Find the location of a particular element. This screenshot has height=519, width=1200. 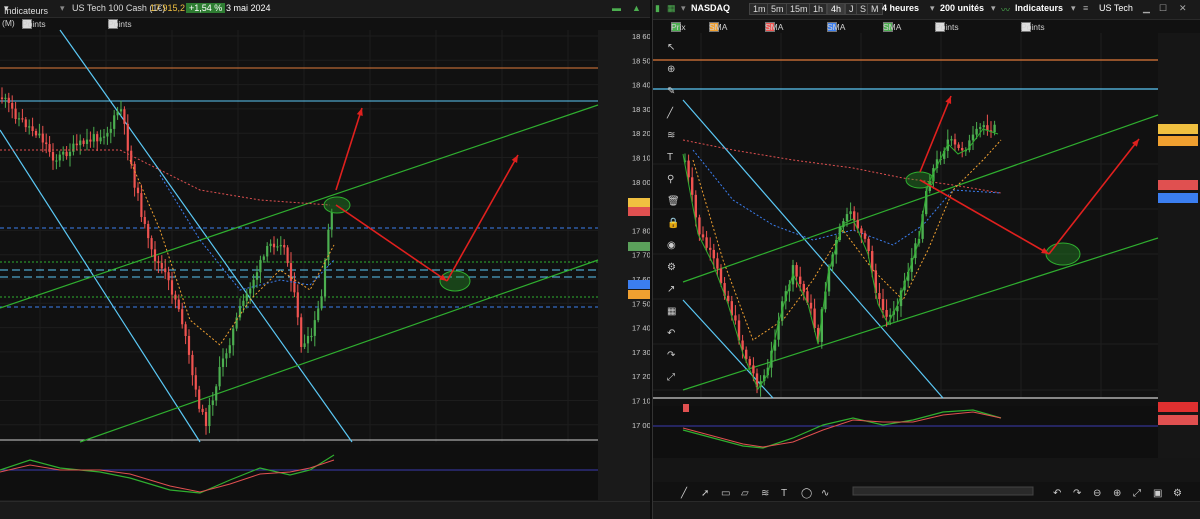

y-tick-label: 17 300 is located at coordinates (641, 352).